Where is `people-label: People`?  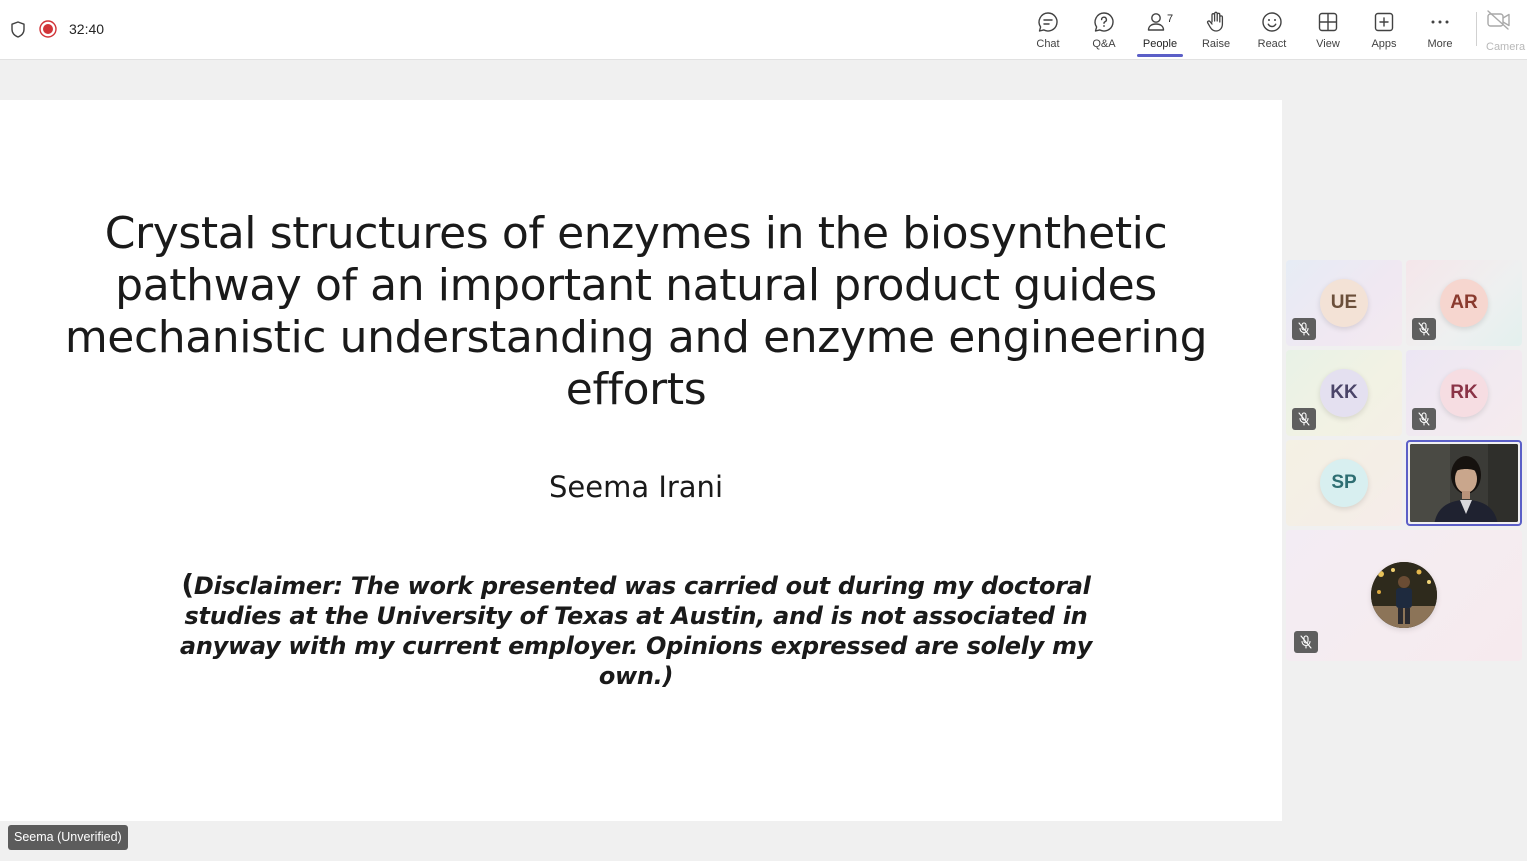 people-label: People is located at coordinates (1160, 44).